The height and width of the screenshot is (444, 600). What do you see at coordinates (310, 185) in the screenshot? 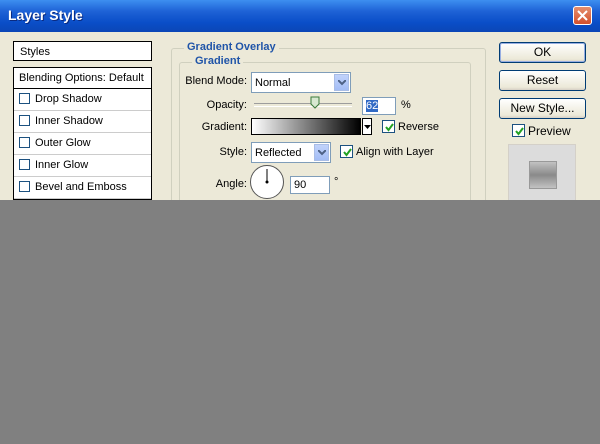
I see `angle-input: 90` at bounding box center [310, 185].